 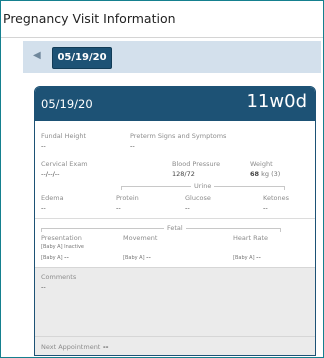 What do you see at coordinates (276, 198) in the screenshot?
I see `ketones-label: Ketones` at bounding box center [276, 198].